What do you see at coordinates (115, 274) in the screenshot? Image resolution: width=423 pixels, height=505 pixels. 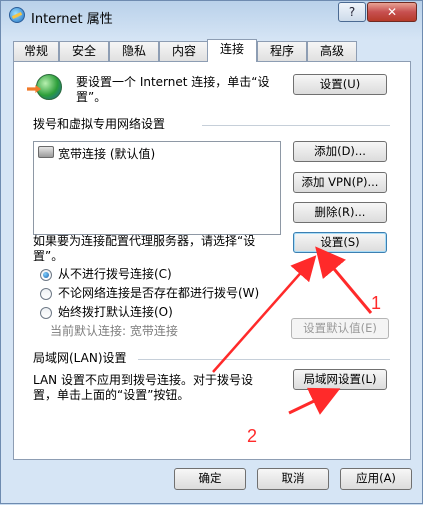 I see `radio-never-dial-label: 从不进行拨号连接(C)` at bounding box center [115, 274].